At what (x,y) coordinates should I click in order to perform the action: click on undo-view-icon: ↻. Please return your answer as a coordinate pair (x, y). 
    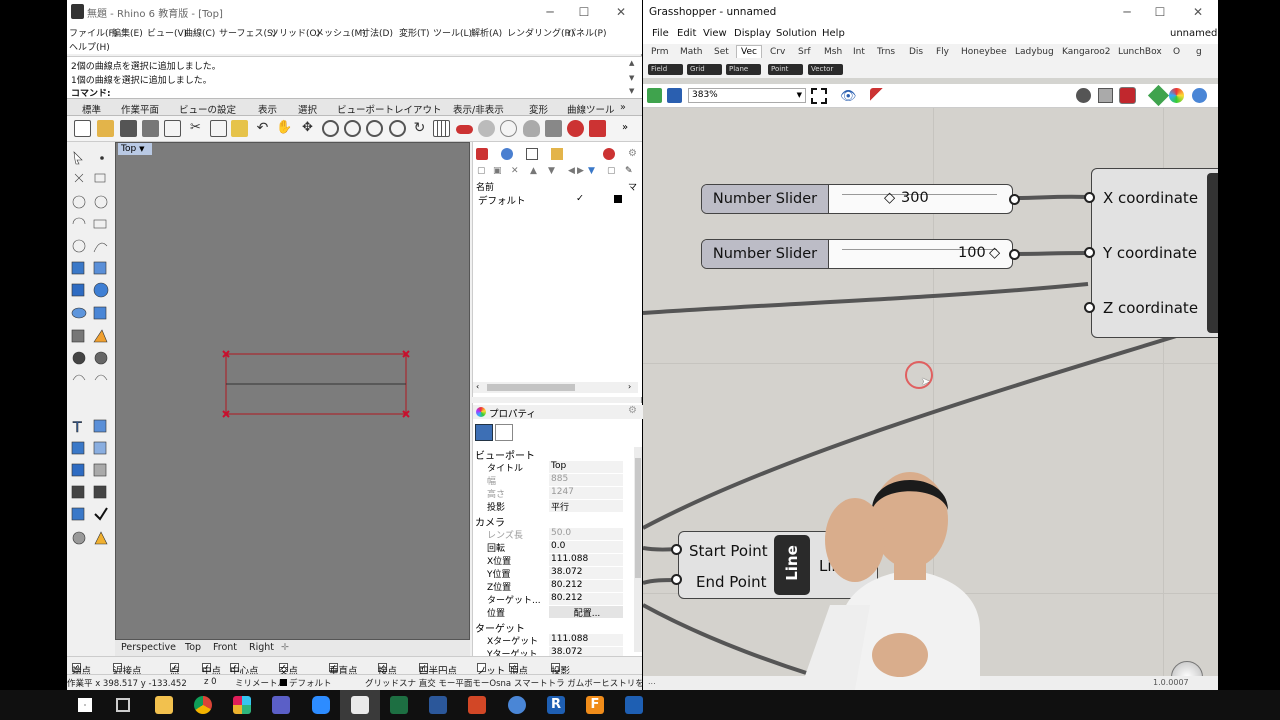
    Looking at the image, I should click on (419, 128).